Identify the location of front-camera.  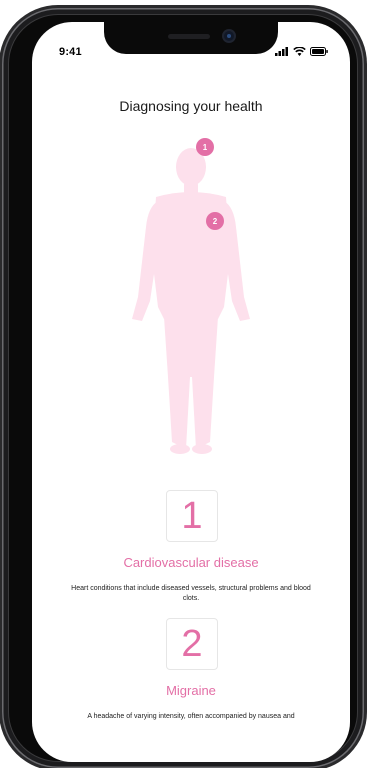
(229, 36).